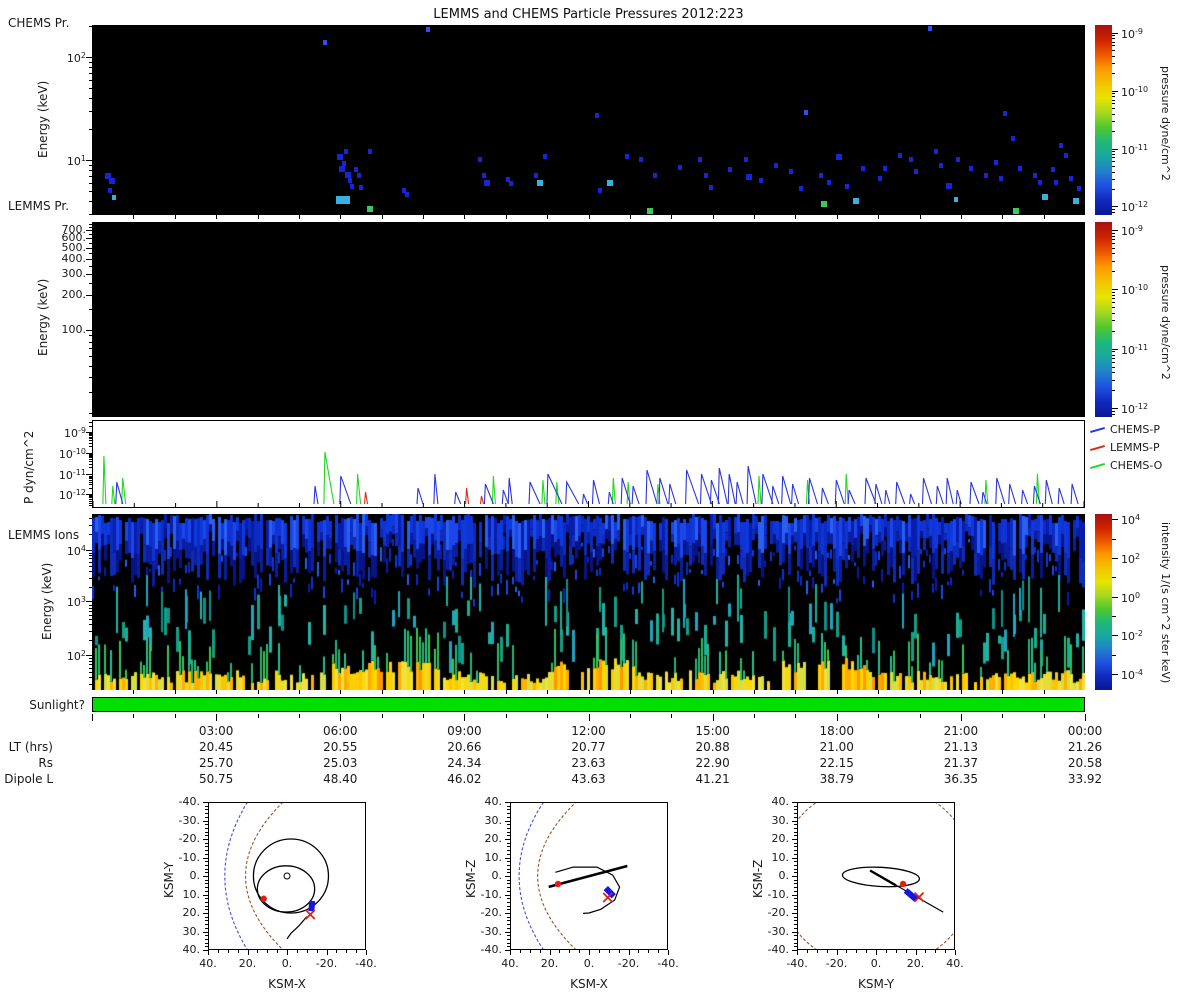 This screenshot has width=1200, height=1000. I want to click on p2-tick-label: 400., so click(74, 259).